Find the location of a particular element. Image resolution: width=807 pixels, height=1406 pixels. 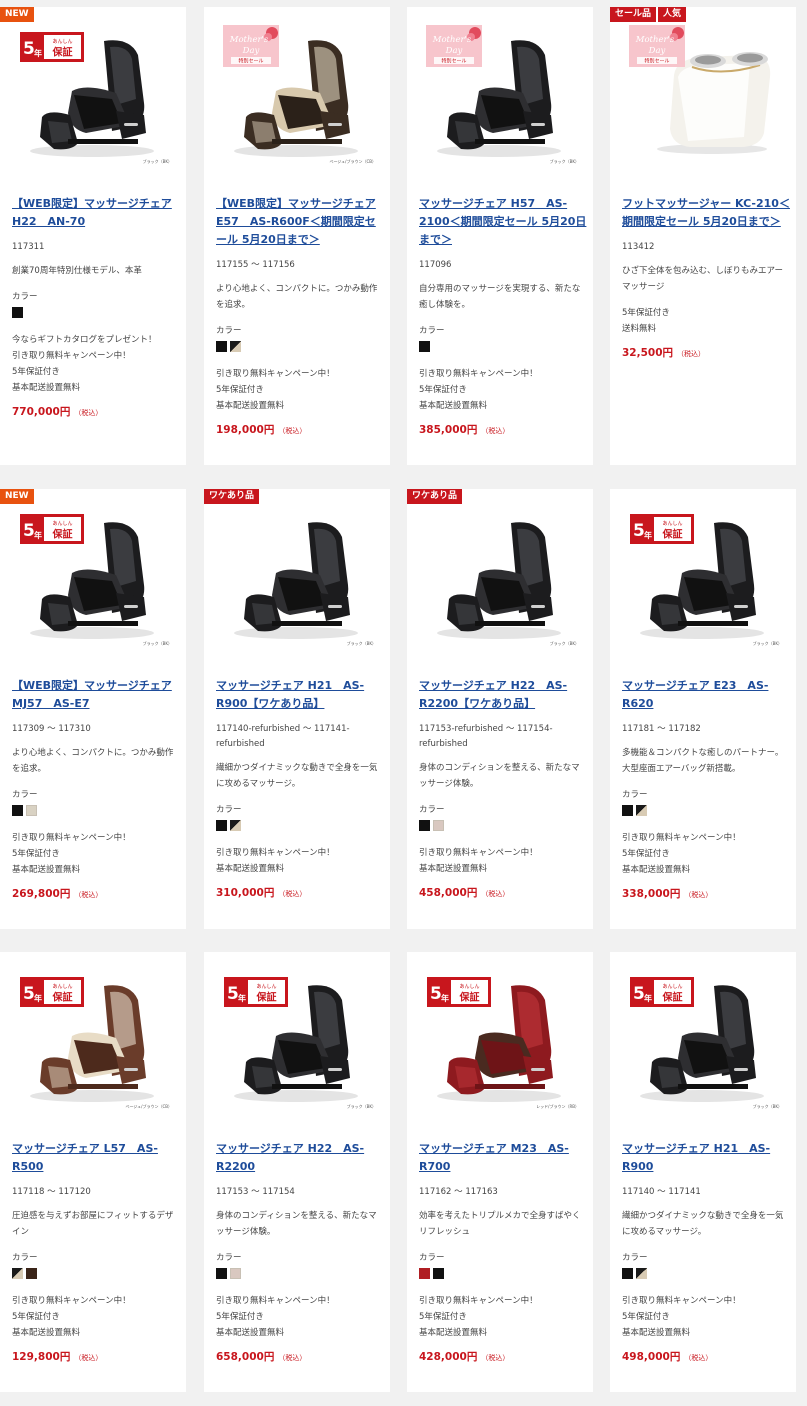

product-image: 5 年あんしん 保証 レッド/ブラウン（RB） is located at coordinates (500, 1037).